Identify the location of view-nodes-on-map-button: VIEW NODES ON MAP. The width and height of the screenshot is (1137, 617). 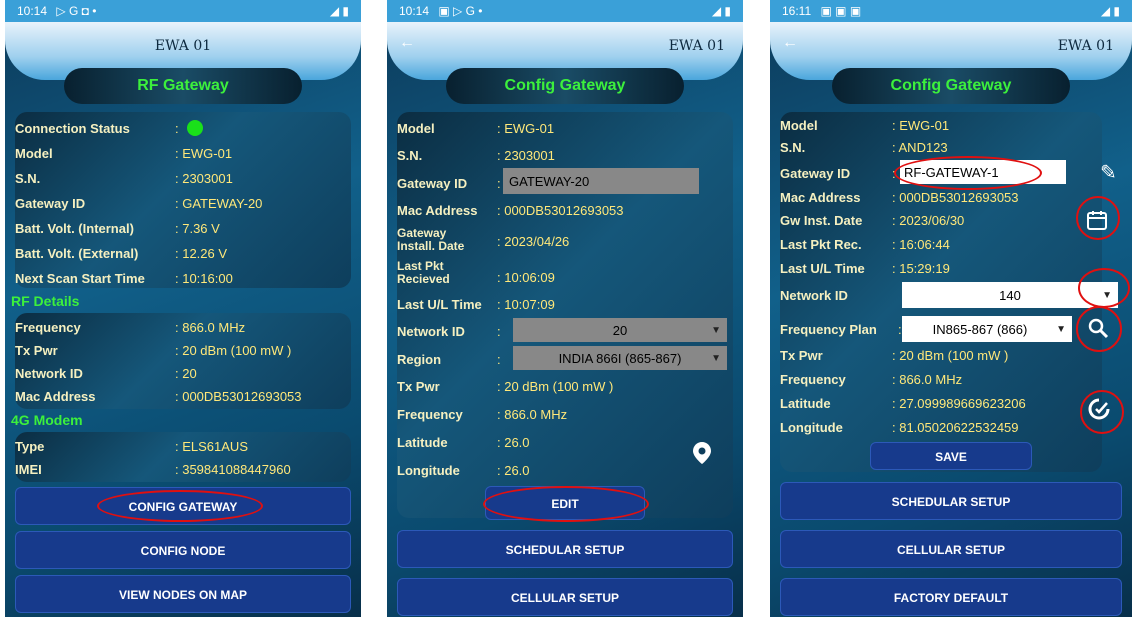
(183, 594).